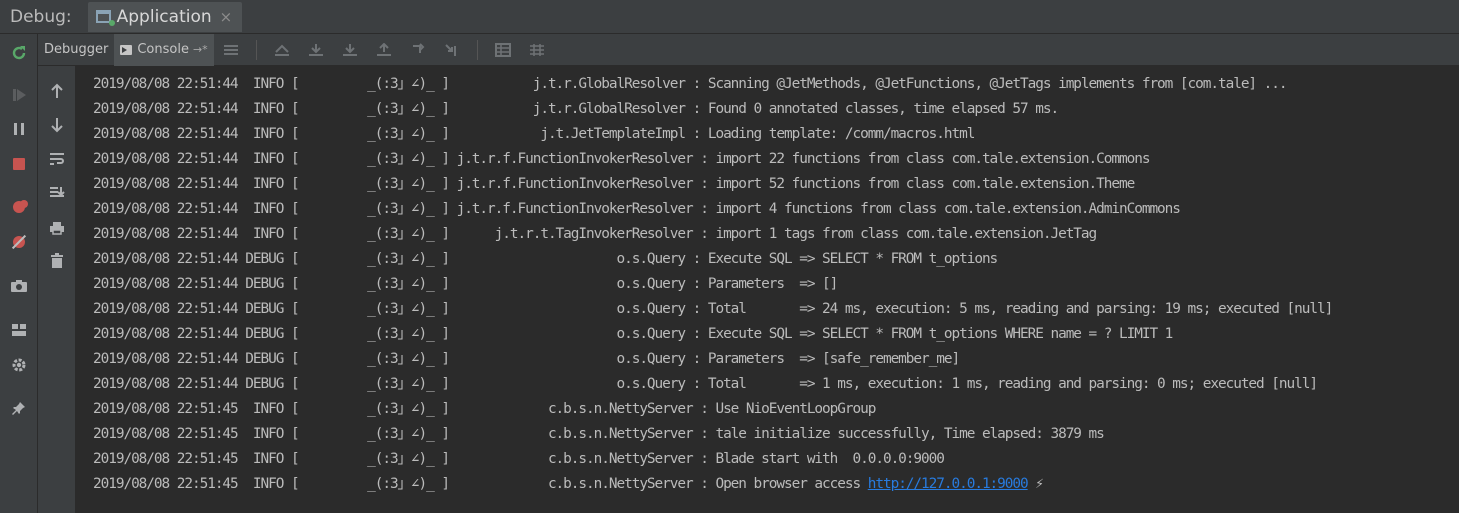 The width and height of the screenshot is (1459, 513). Describe the element at coordinates (19, 286) in the screenshot. I see `camera-icon` at that location.